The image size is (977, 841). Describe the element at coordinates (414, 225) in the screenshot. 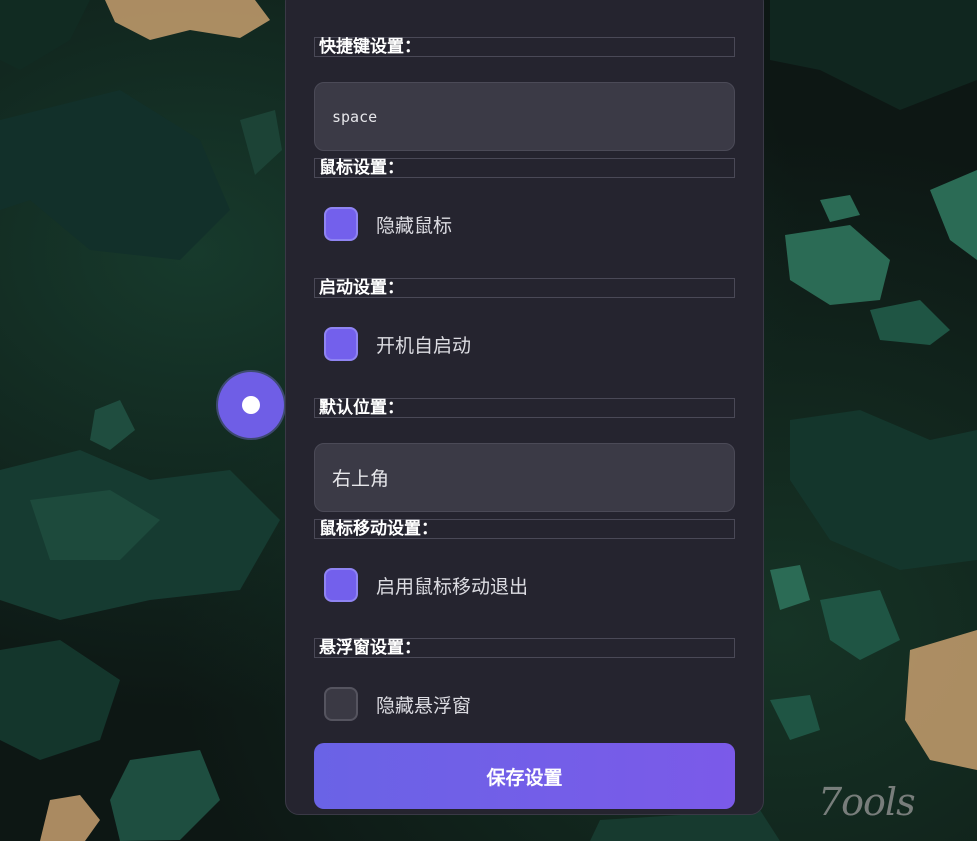

I see `hide-mouse-label: 隐藏鼠标` at that location.